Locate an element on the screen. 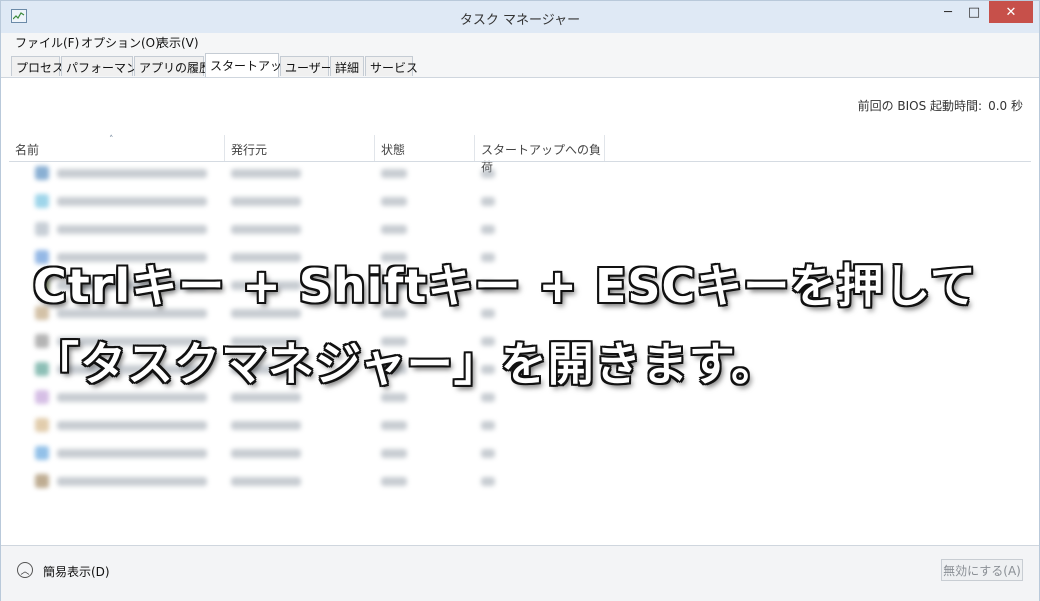 The image size is (1040, 601). window-title: タスク マネージャー is located at coordinates (520, 20).